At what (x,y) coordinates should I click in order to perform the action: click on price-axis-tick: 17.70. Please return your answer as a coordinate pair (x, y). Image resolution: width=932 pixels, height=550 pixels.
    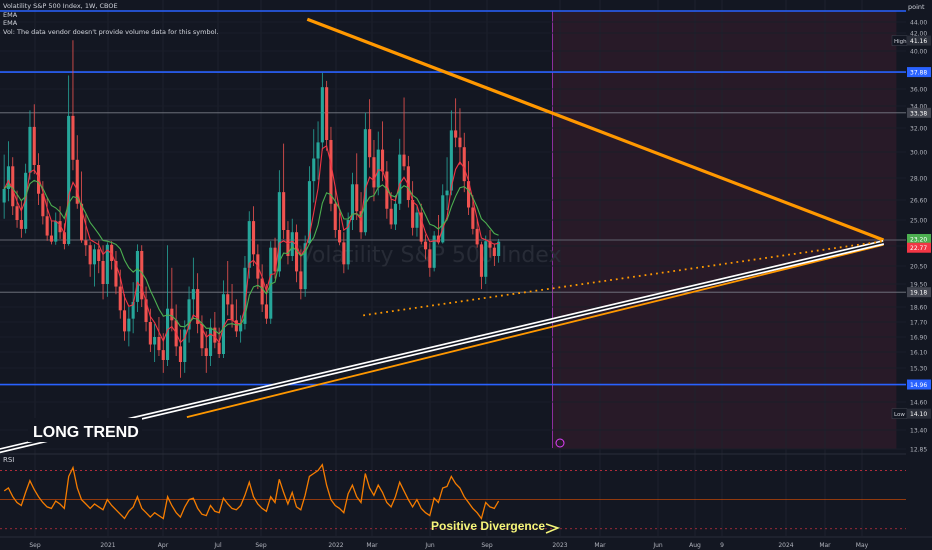
    Looking at the image, I should click on (918, 323).